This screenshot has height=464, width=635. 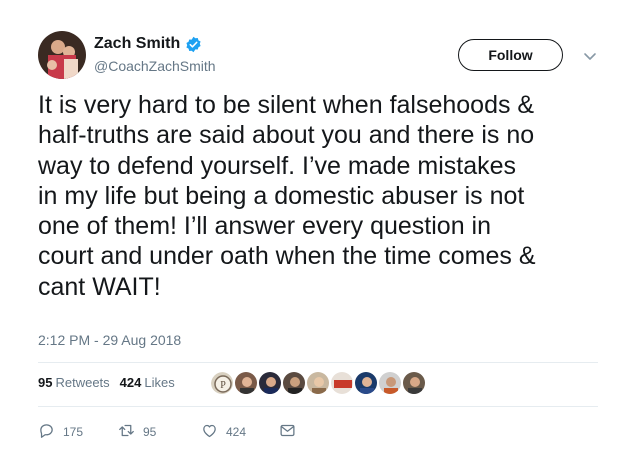 What do you see at coordinates (590, 56) in the screenshot?
I see `chevron-down-icon` at bounding box center [590, 56].